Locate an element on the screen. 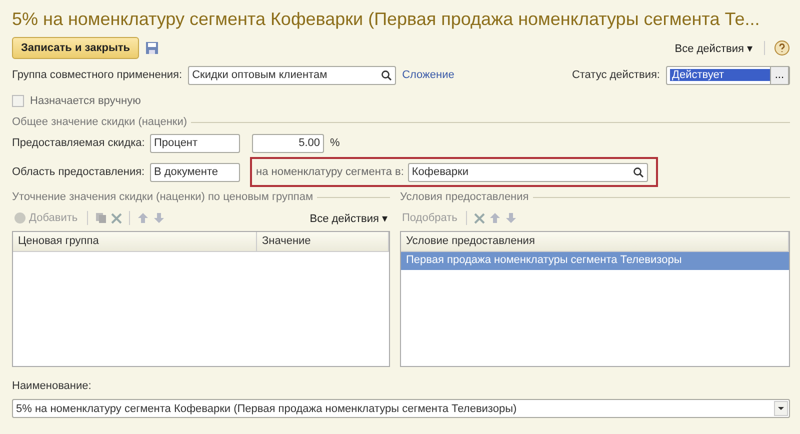 The height and width of the screenshot is (434, 800). scope-field: В документе is located at coordinates (195, 172).